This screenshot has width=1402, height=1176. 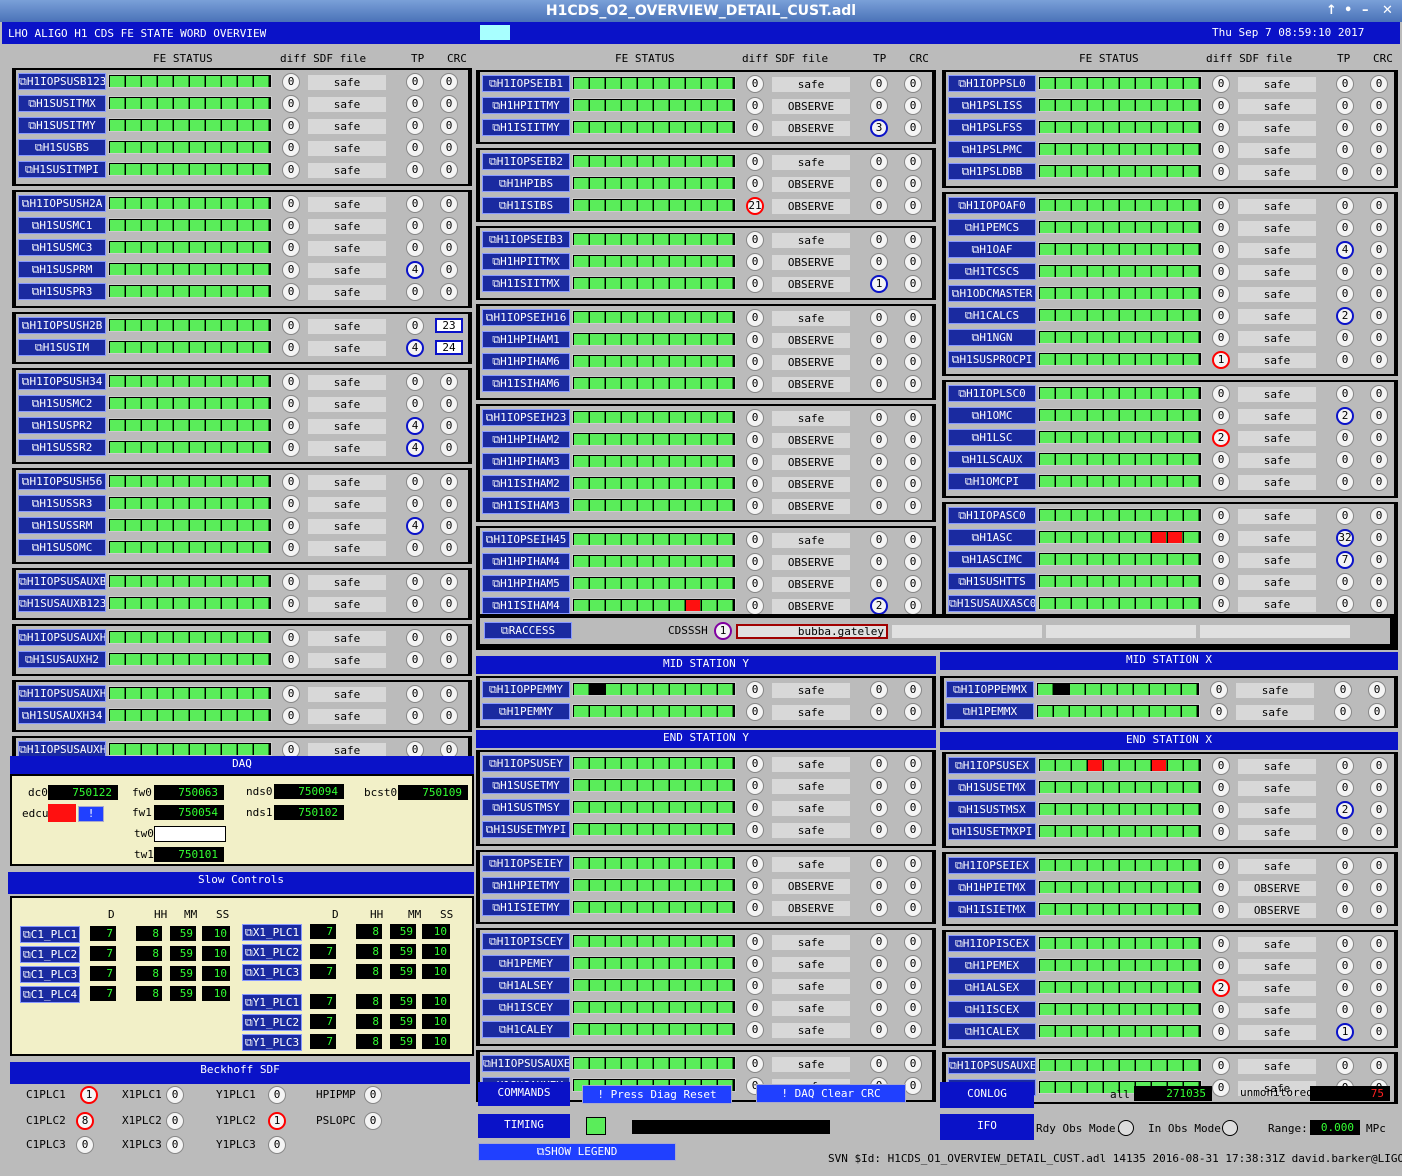 What do you see at coordinates (272, 952) in the screenshot?
I see `plc-button-x1_plc2: ⧉X1_PLC2` at bounding box center [272, 952].